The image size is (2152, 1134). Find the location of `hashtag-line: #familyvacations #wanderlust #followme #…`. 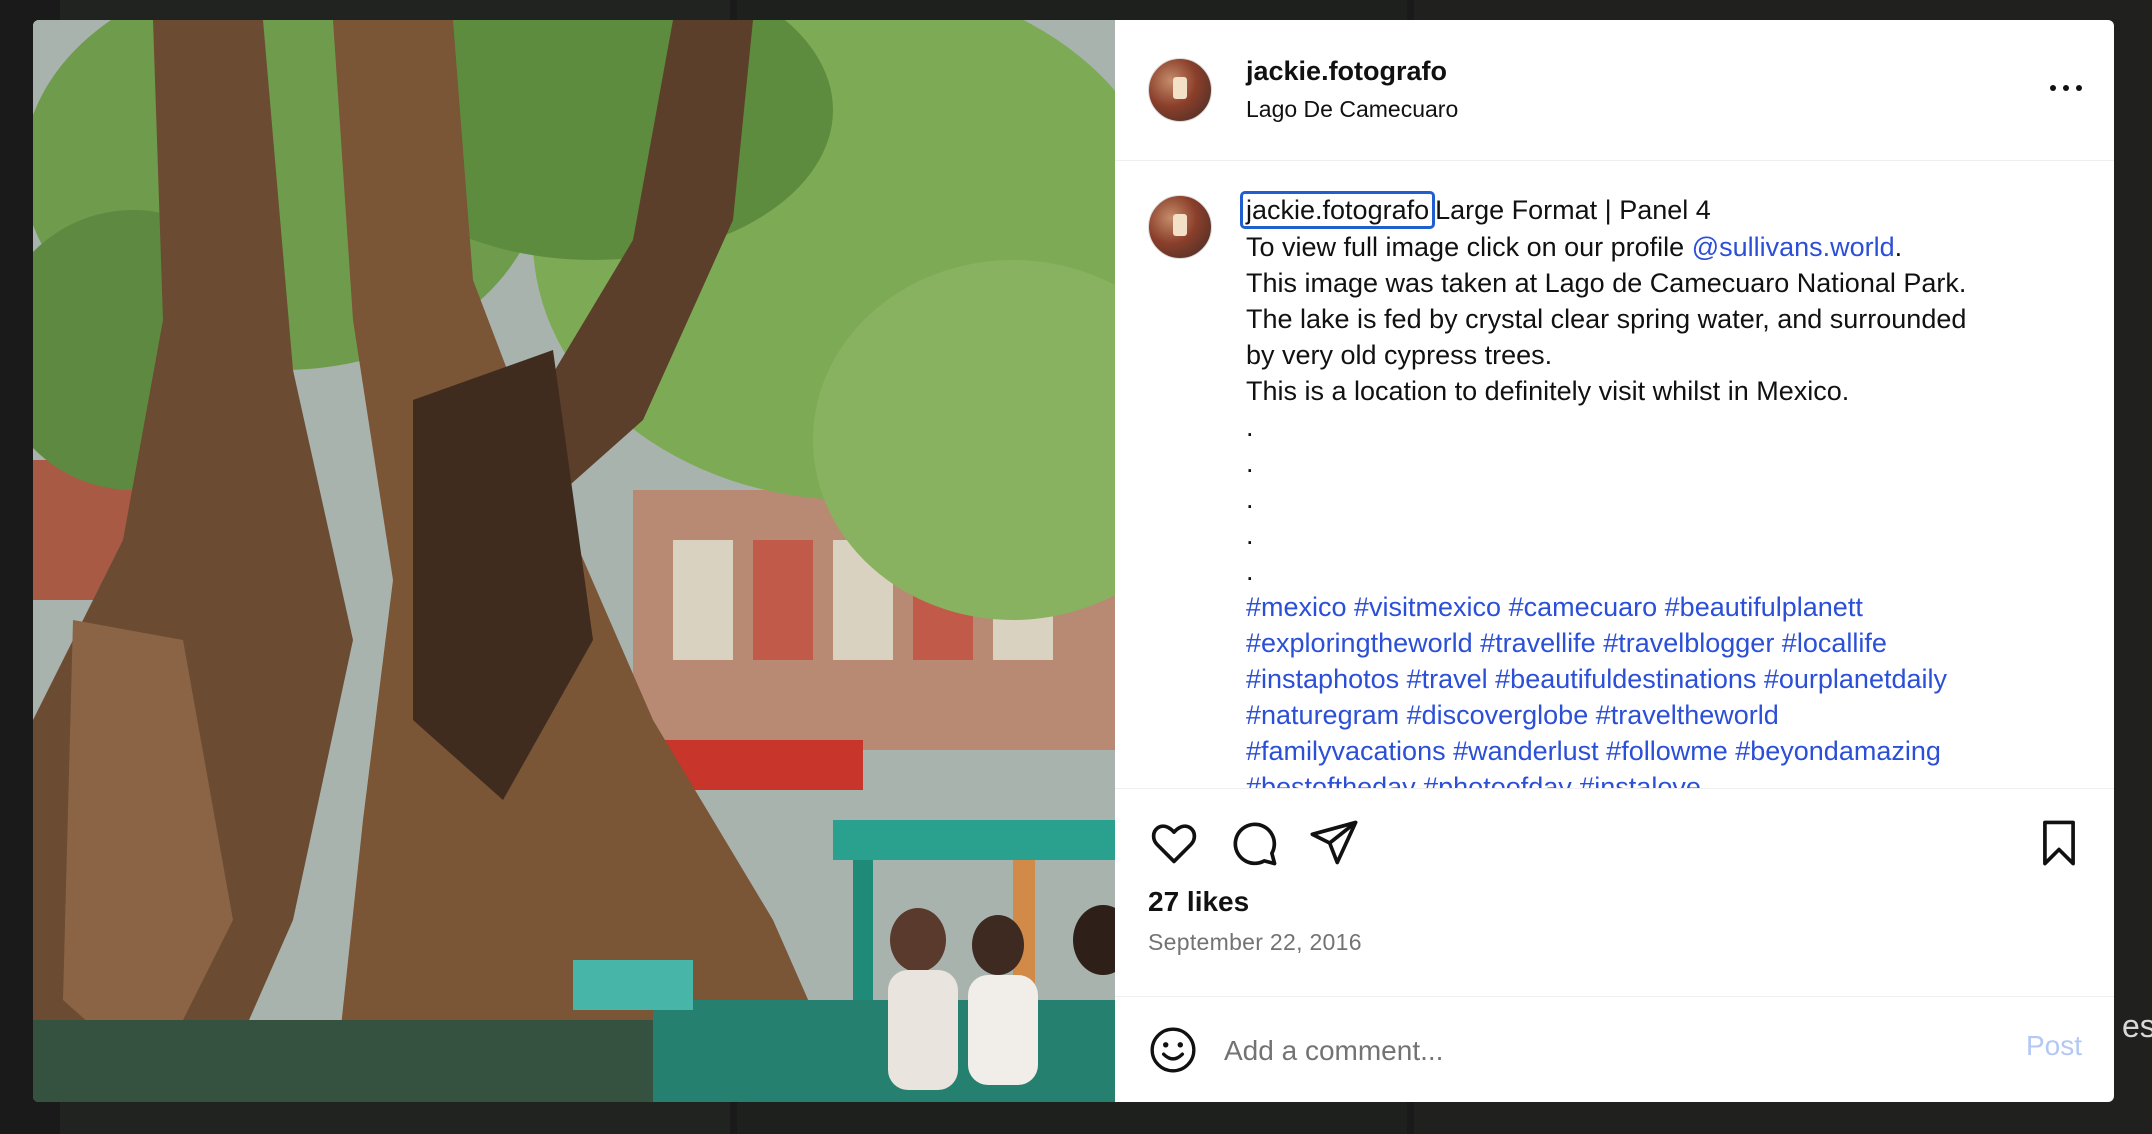

hashtag-line: #familyvacations #wanderlust #followme #… is located at coordinates (1656, 751).